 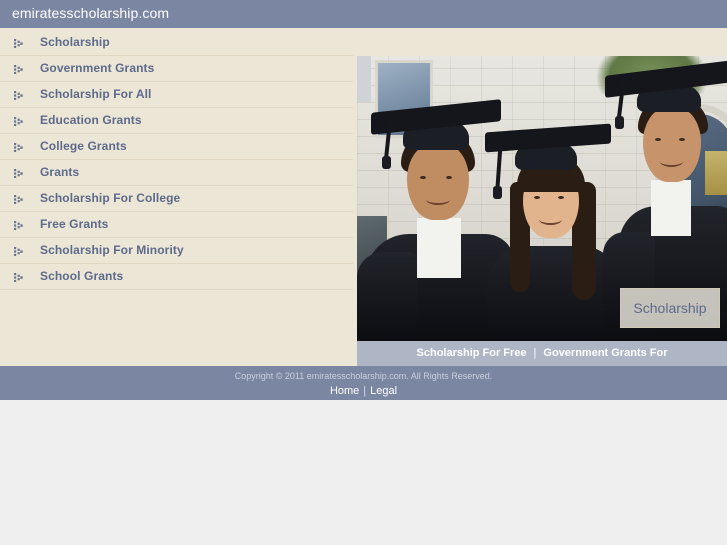 I want to click on sidebar-item-scholarship-for-minority: Scholarship For Minority, so click(x=176, y=251).